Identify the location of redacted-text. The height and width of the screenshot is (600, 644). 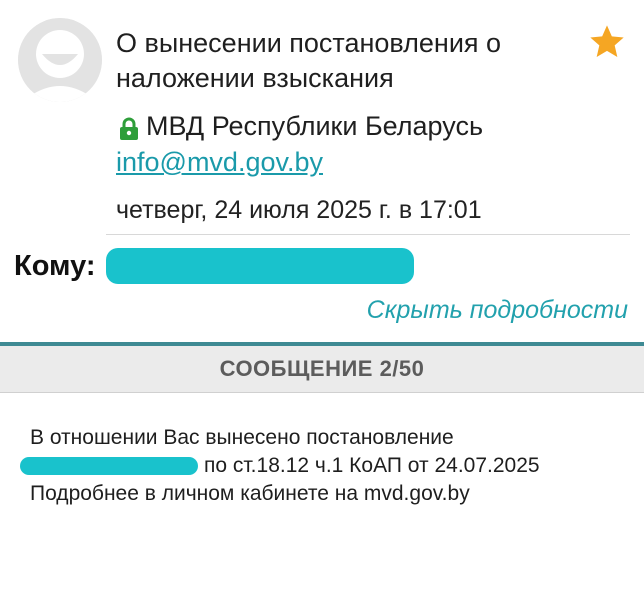
(109, 466).